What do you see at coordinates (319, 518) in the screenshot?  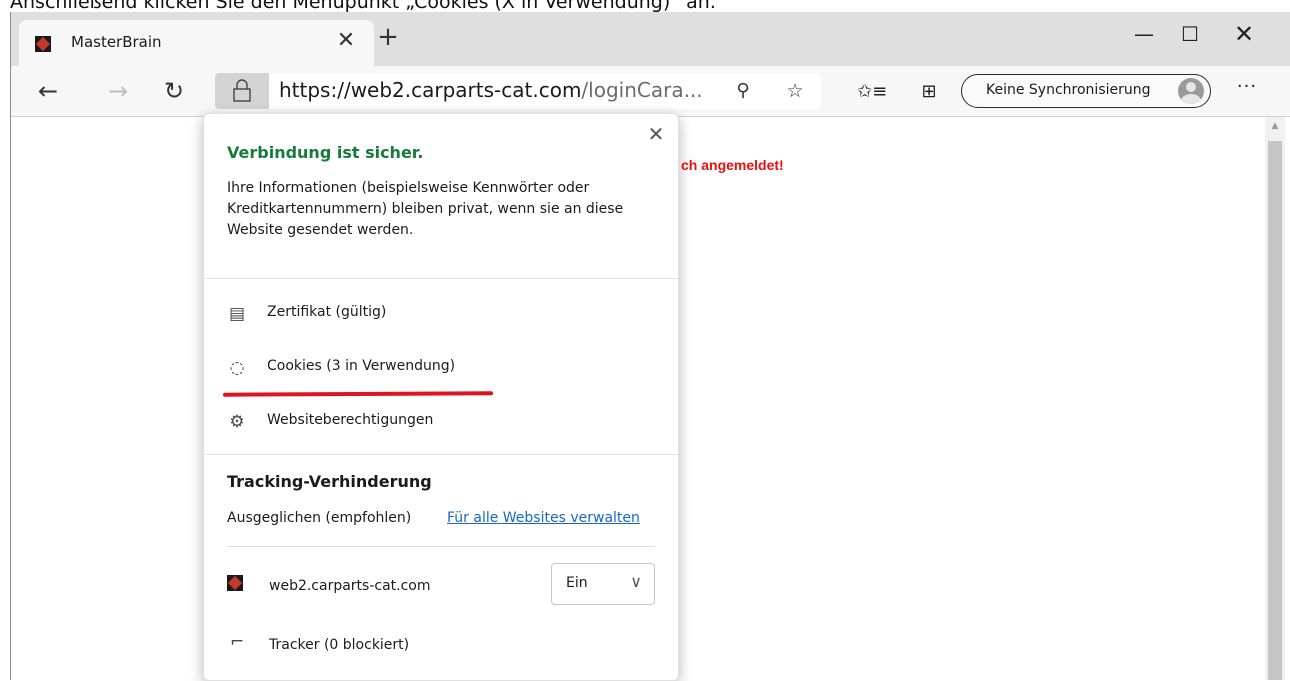 I see `tracking-mode: Ausgeglichen (empfohlen)` at bounding box center [319, 518].